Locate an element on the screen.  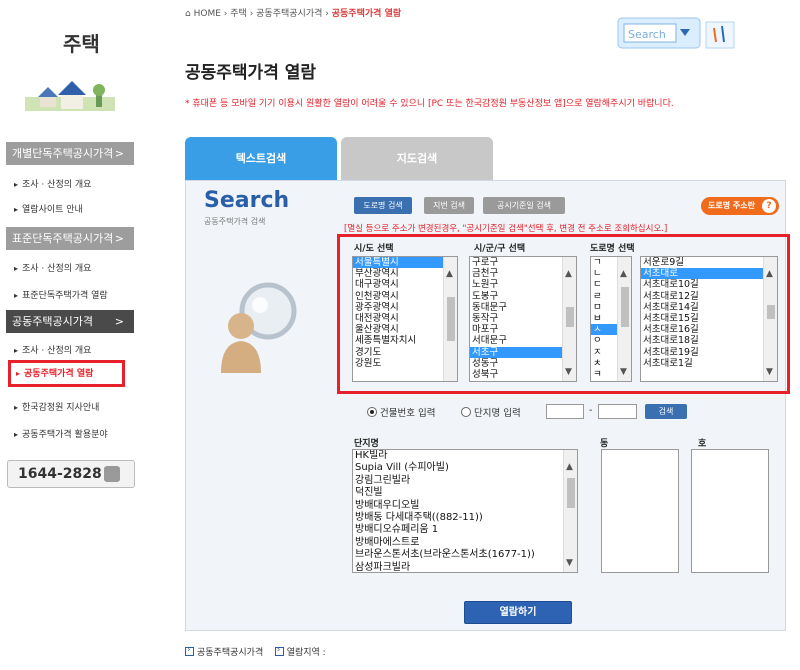
list-option: 동작구 is located at coordinates (523, 318).